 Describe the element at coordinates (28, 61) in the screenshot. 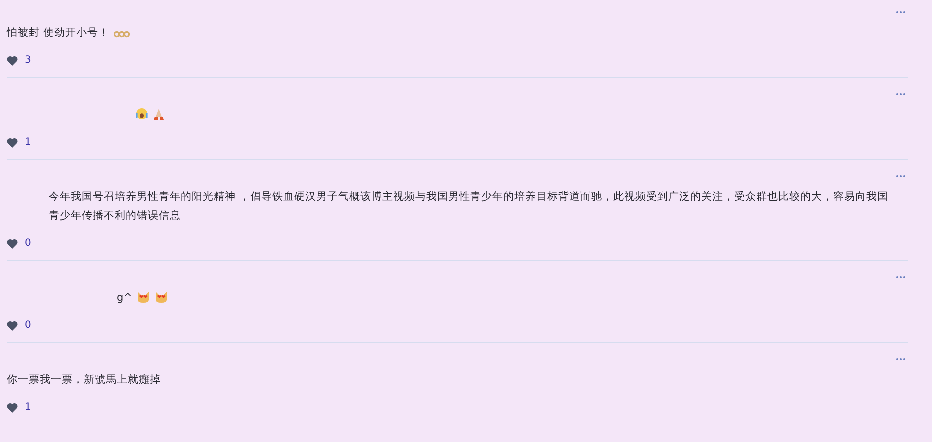

I see `like-count: 3` at that location.